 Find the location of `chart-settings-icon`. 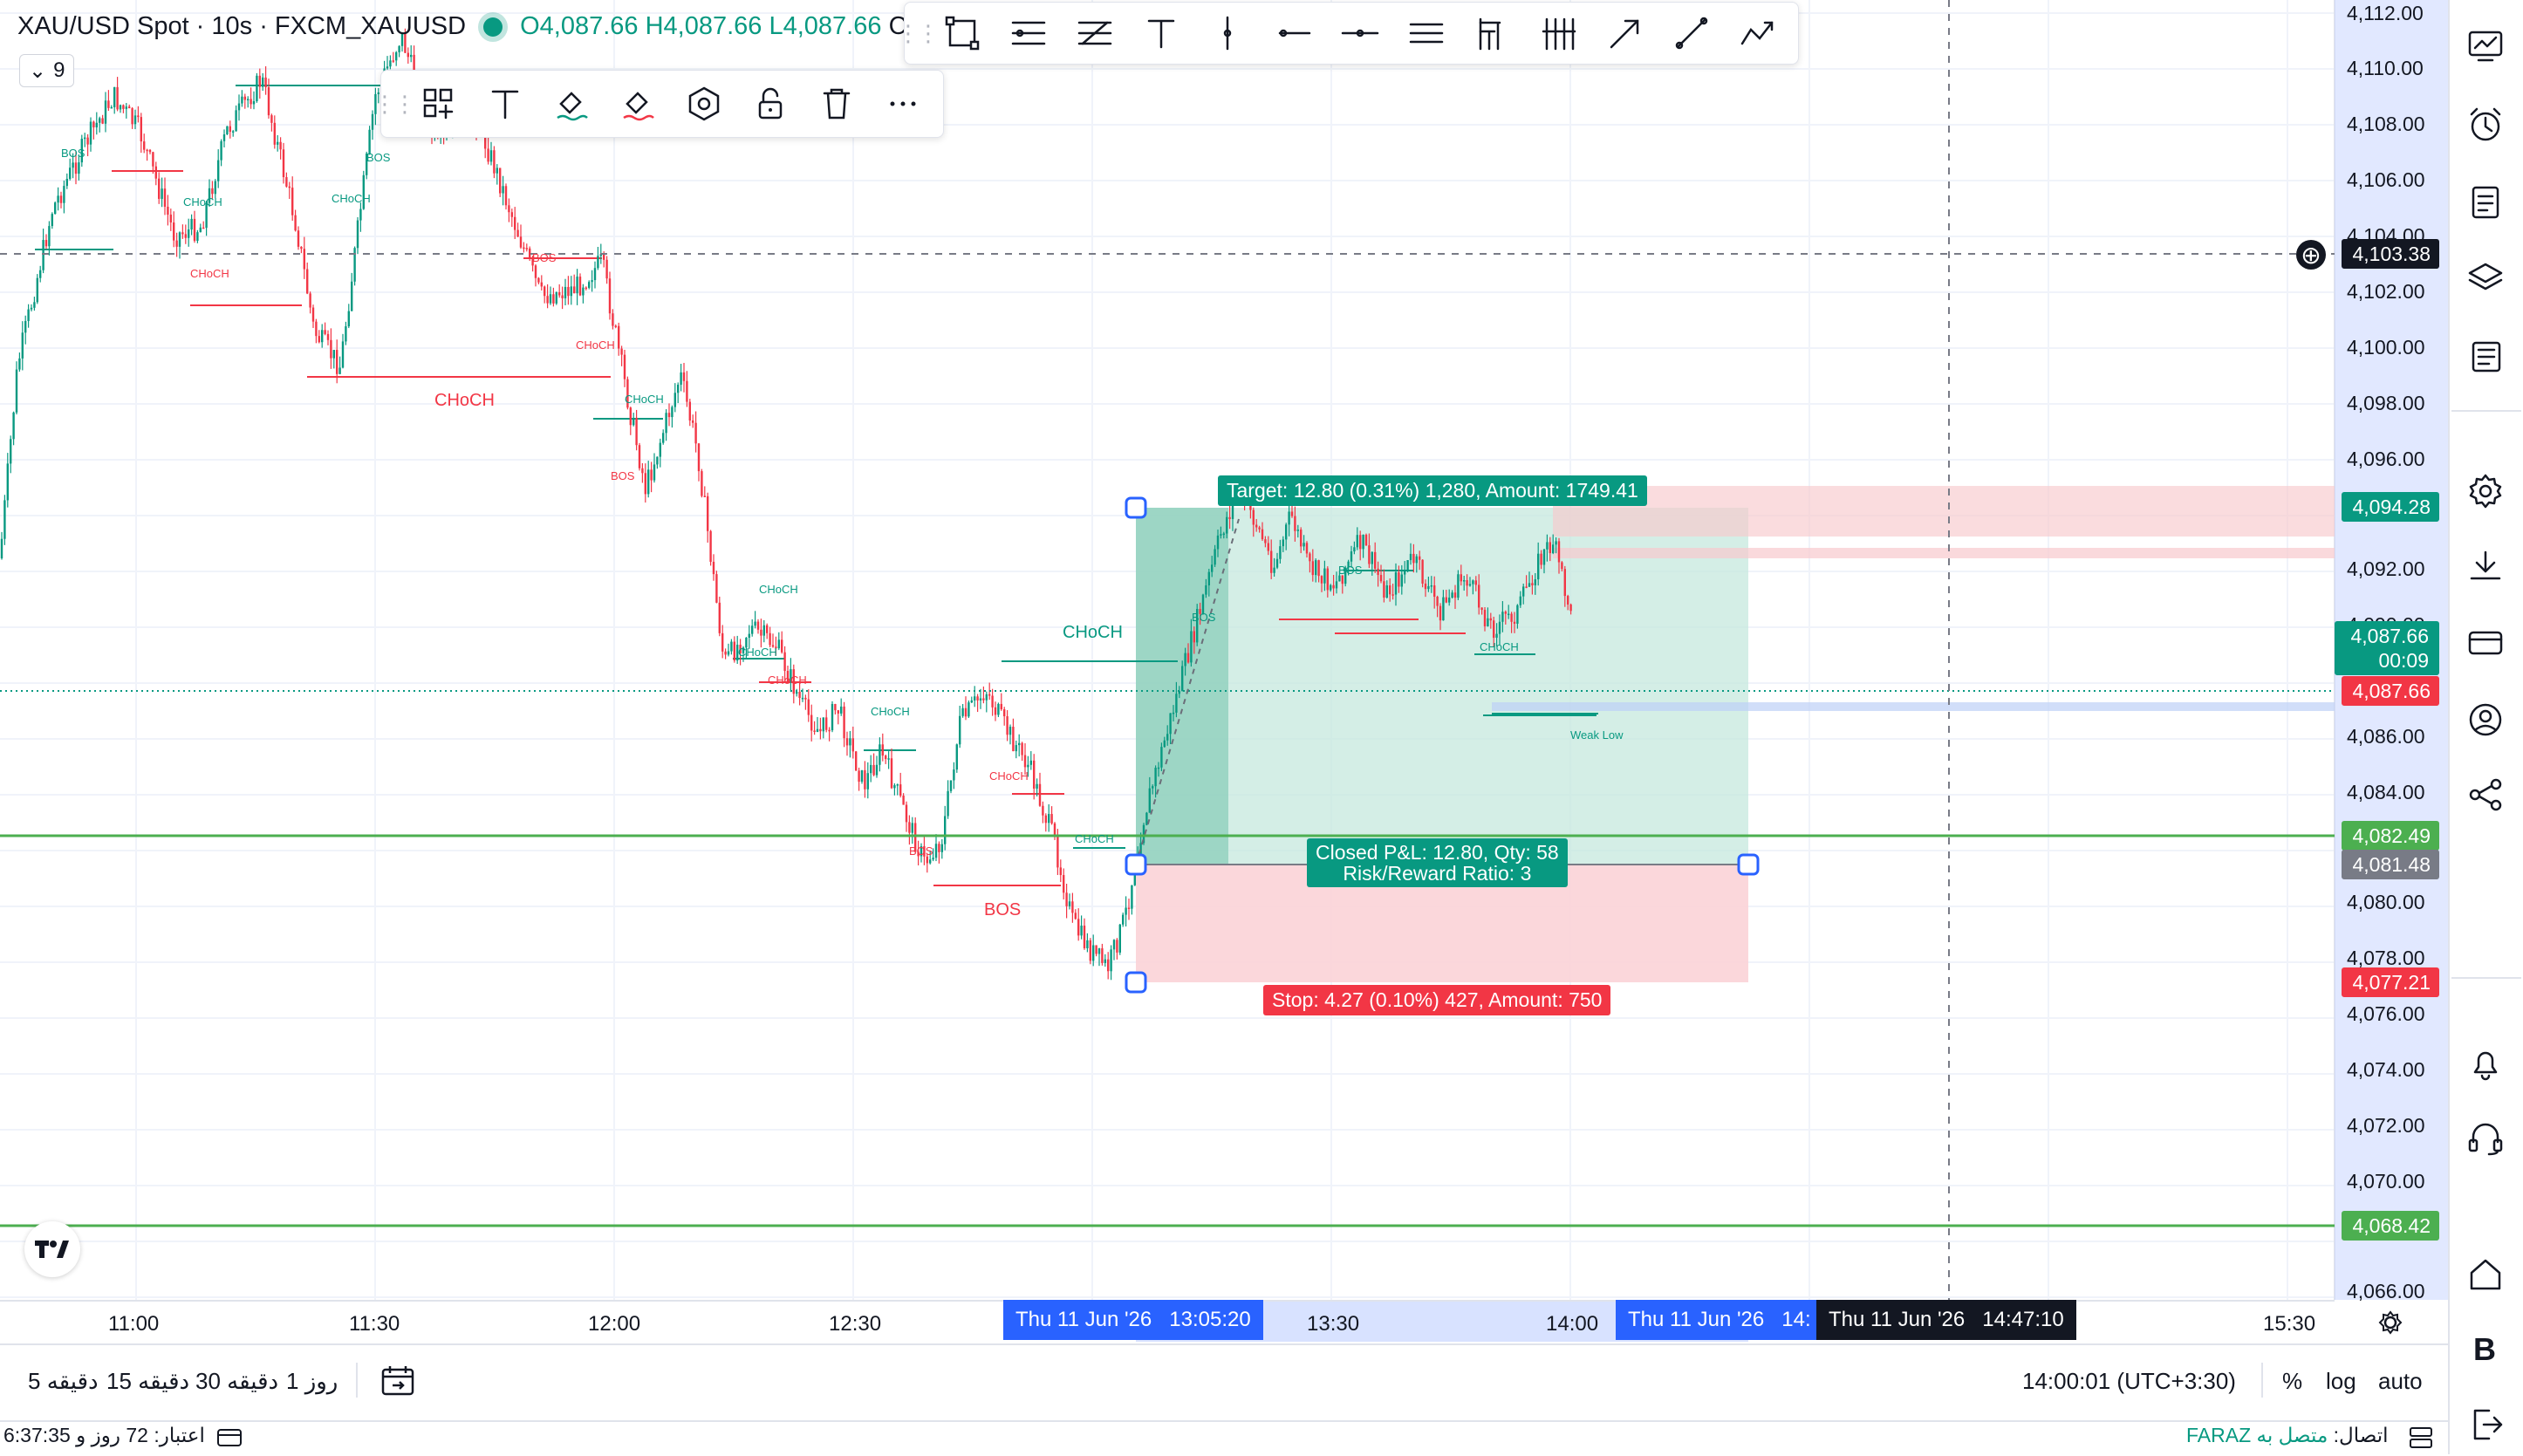

chart-settings-icon is located at coordinates (2390, 1322).